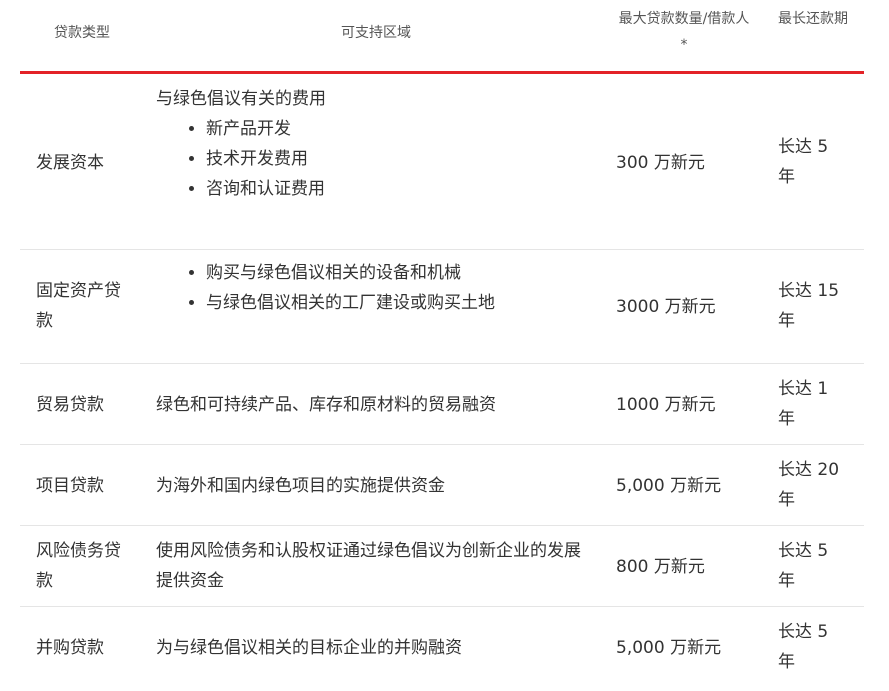 The height and width of the screenshot is (691, 889). I want to click on list-item: 新产品开发, so click(401, 129).